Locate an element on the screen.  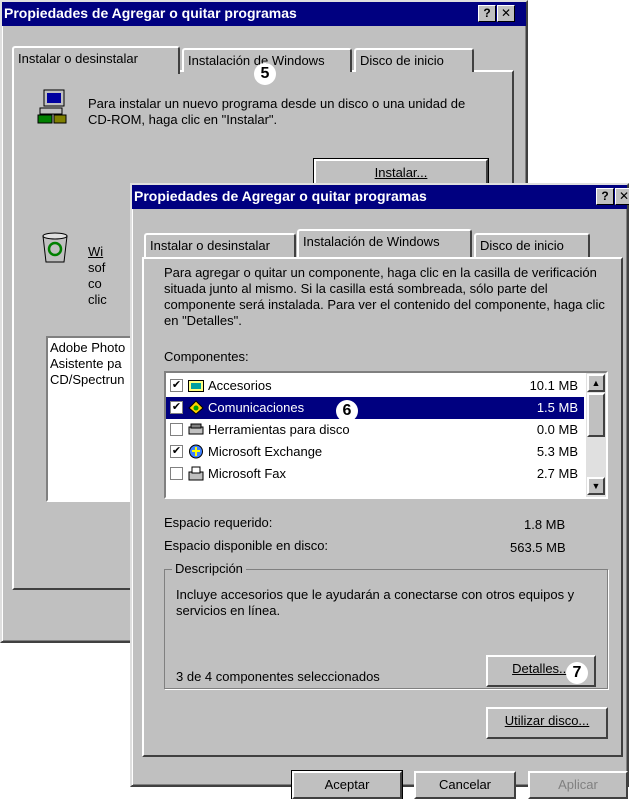
back-uninstall-text-line: sof is located at coordinates (97, 267).